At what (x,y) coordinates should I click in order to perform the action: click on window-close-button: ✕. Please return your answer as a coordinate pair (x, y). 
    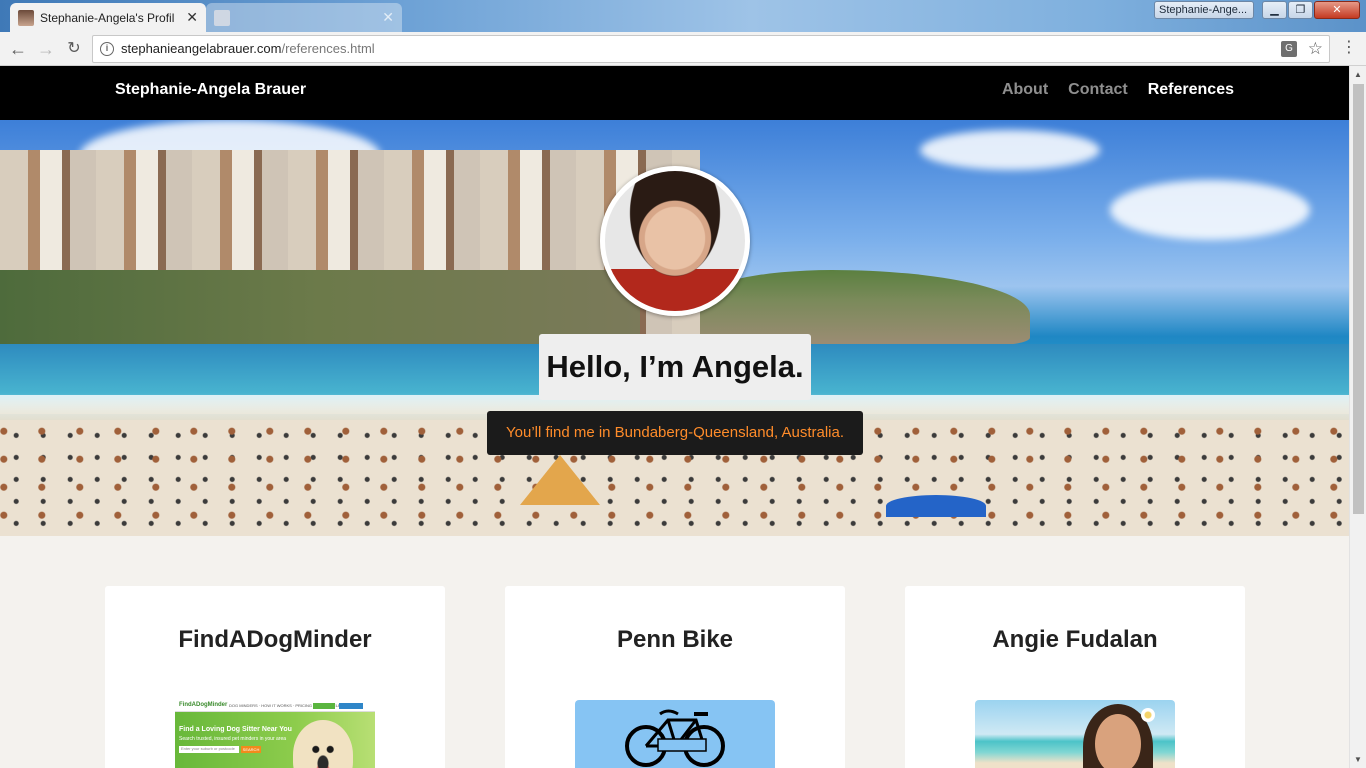
    Looking at the image, I should click on (1337, 10).